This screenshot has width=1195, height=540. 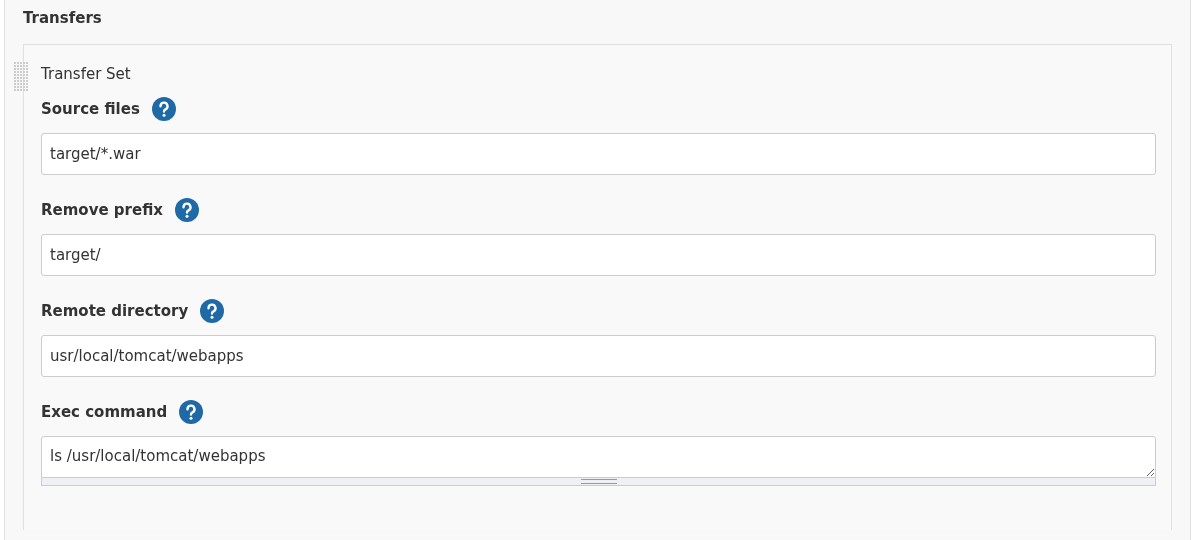 What do you see at coordinates (104, 412) in the screenshot?
I see `field-label: Exec command` at bounding box center [104, 412].